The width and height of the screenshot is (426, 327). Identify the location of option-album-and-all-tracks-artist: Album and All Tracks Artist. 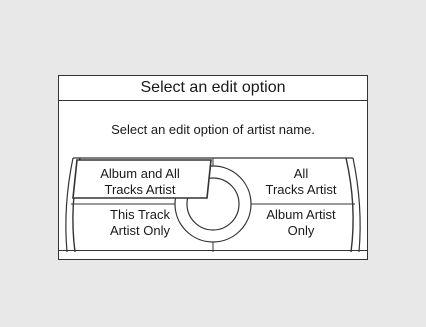
(140, 182).